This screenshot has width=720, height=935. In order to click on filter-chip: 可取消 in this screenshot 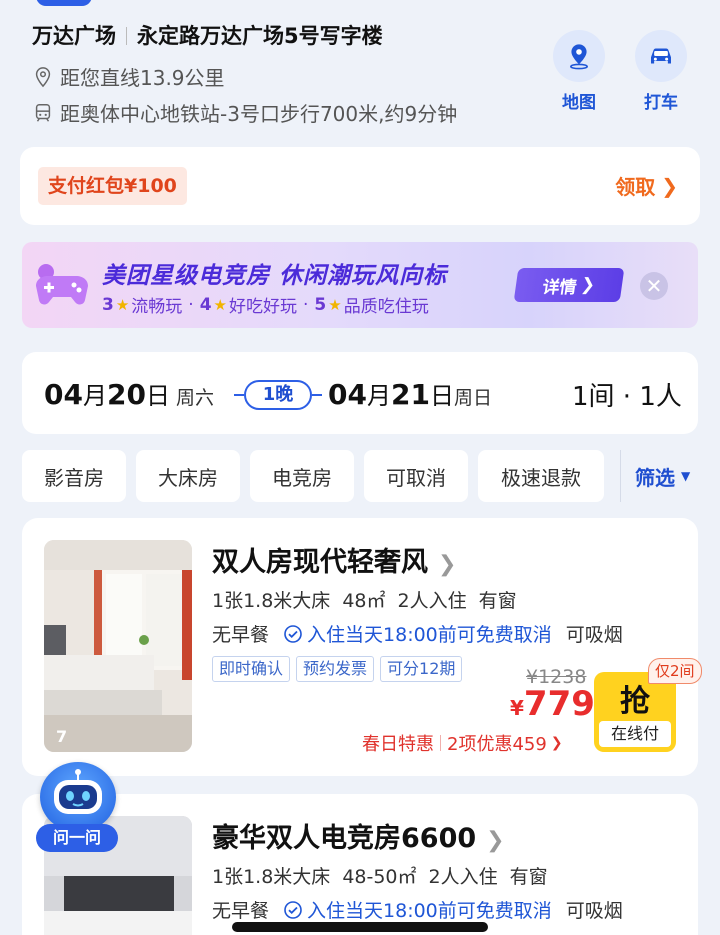, I will do `click(416, 476)`.